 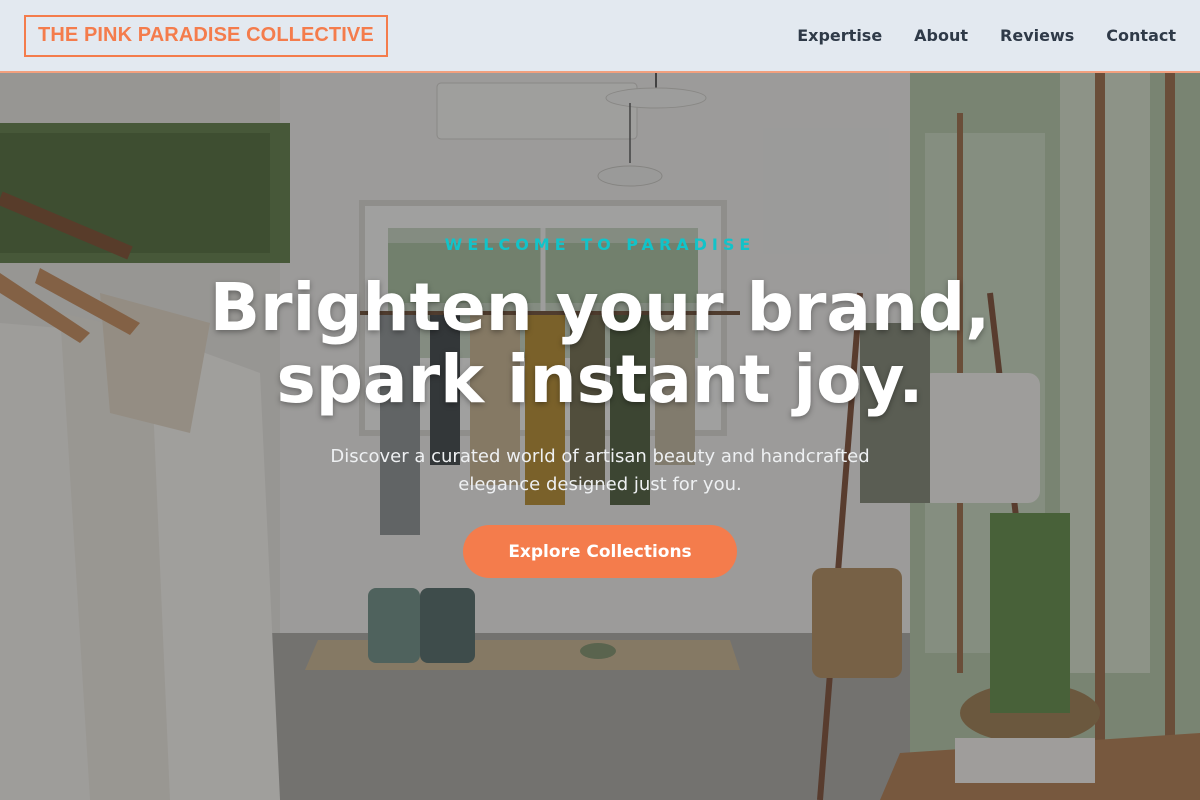 I want to click on brand-logo: THE PINK PARADISE COLLECTIVE, so click(x=206, y=35).